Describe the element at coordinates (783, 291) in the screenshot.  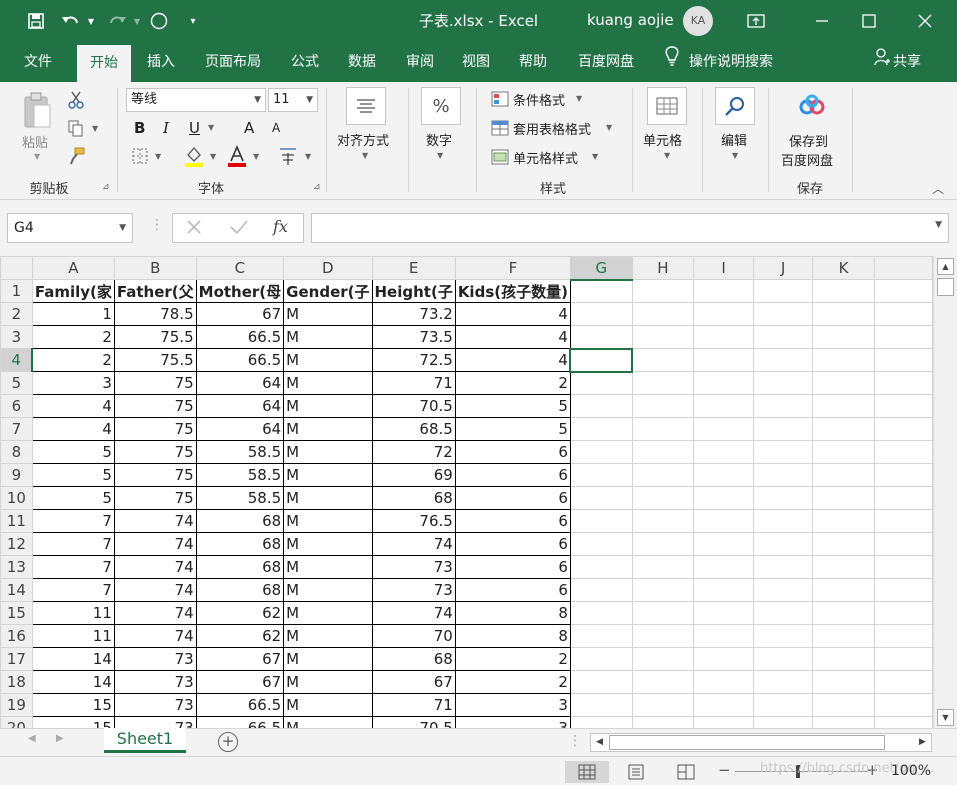
I see `cell-j1` at that location.